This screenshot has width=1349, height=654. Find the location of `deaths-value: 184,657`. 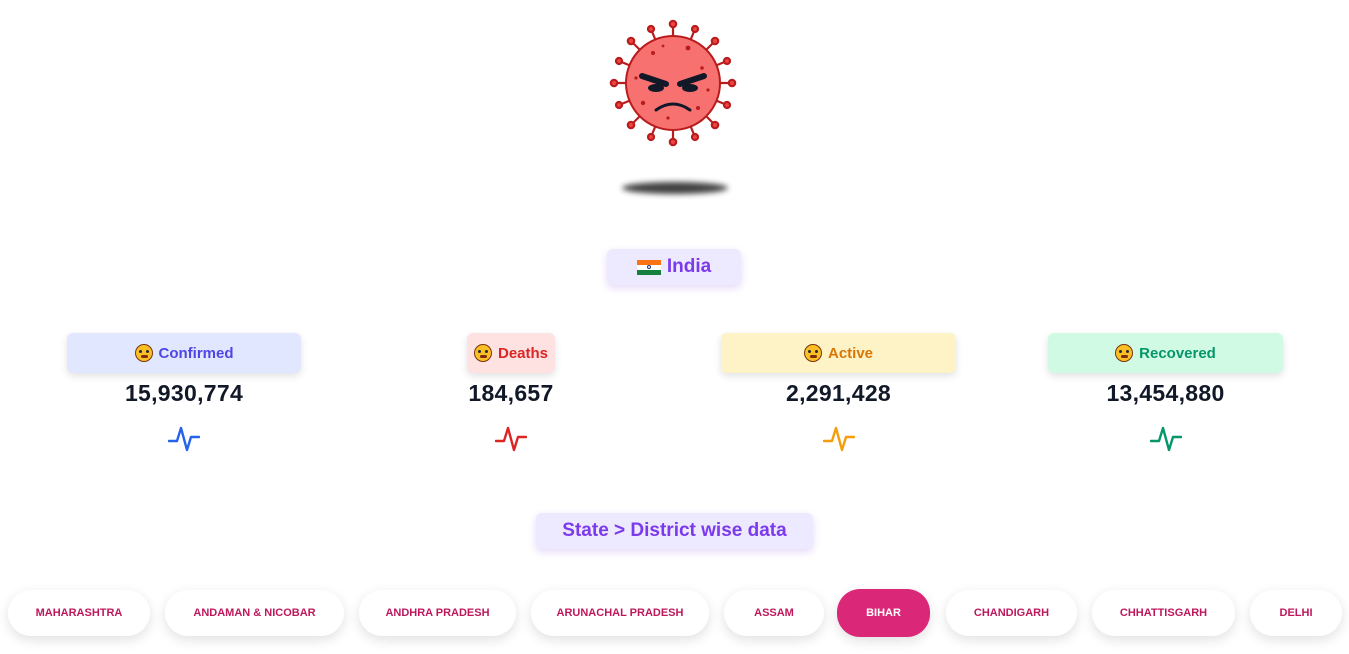

deaths-value: 184,657 is located at coordinates (511, 393).